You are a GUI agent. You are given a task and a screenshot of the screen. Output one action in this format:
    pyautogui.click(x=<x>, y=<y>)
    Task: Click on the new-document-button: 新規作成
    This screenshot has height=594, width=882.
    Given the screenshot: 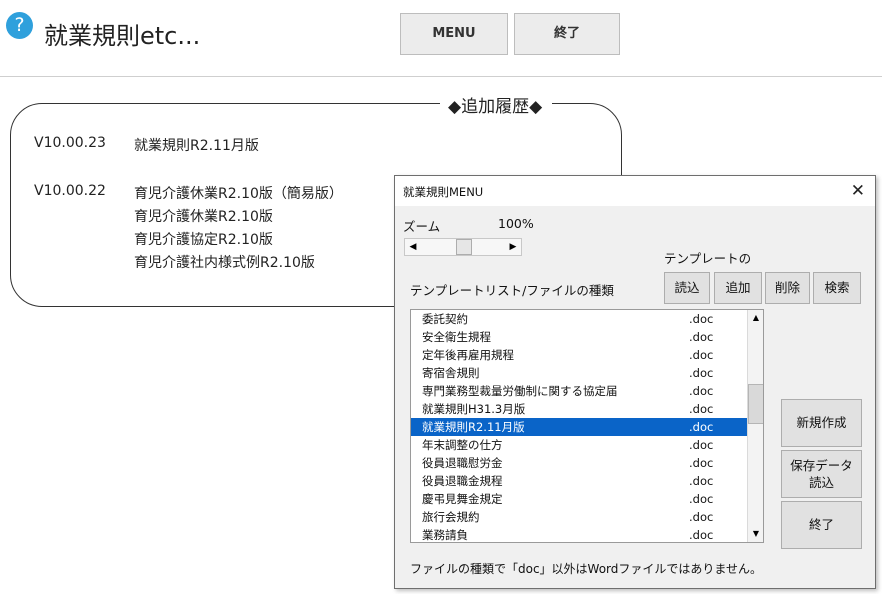 What is the action you would take?
    pyautogui.click(x=821, y=423)
    